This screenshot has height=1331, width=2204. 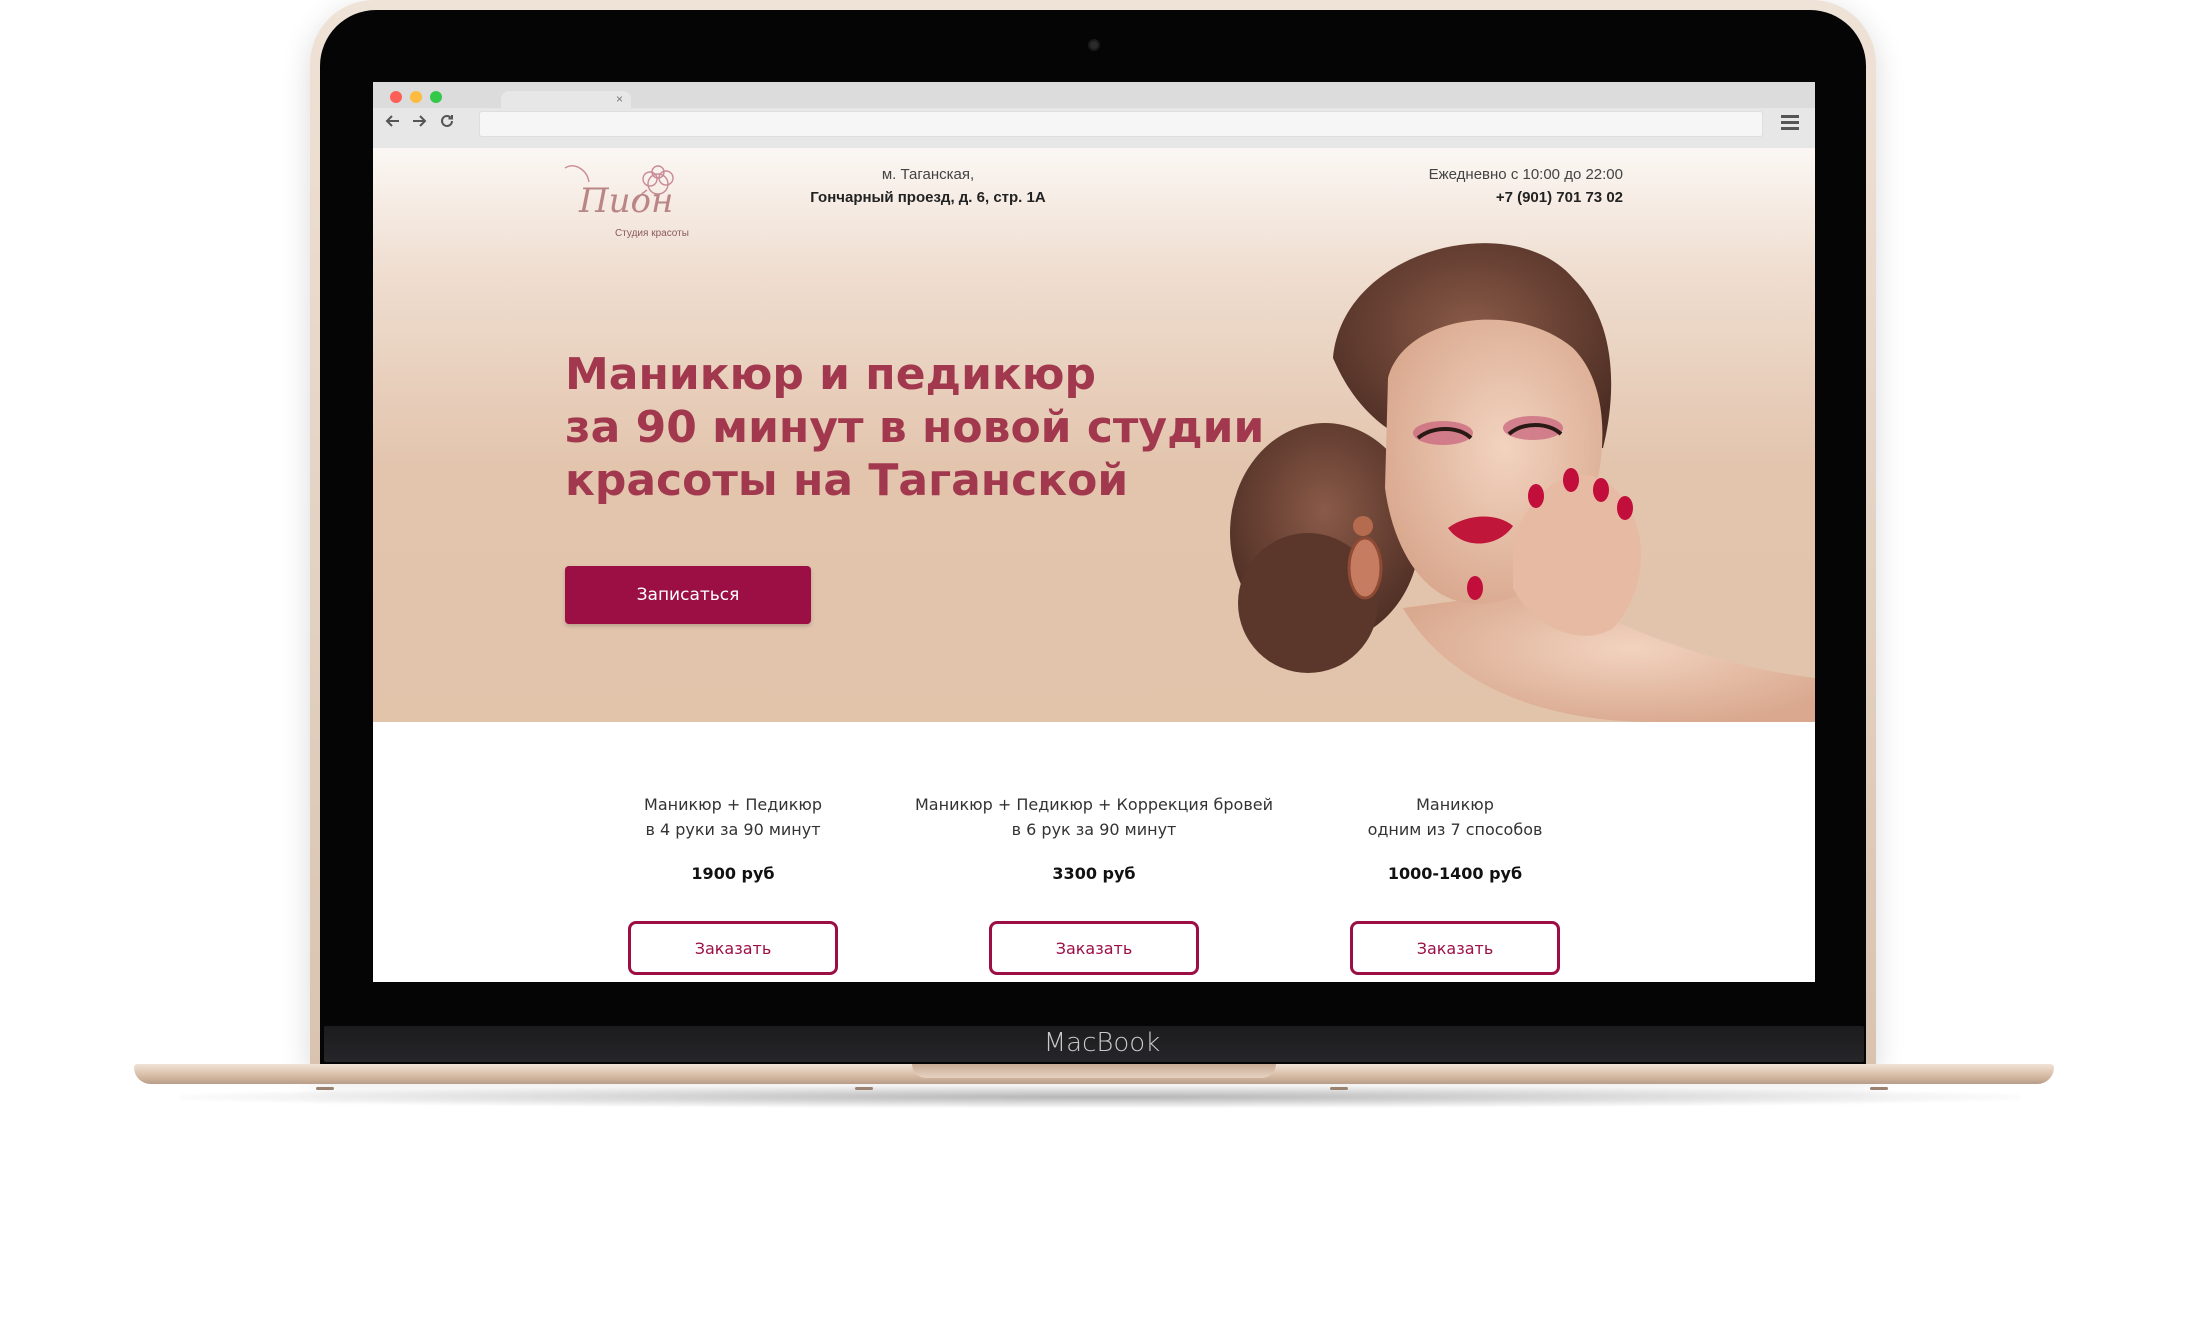 I want to click on logo: Пион Студия красоты, so click(x=628, y=203).